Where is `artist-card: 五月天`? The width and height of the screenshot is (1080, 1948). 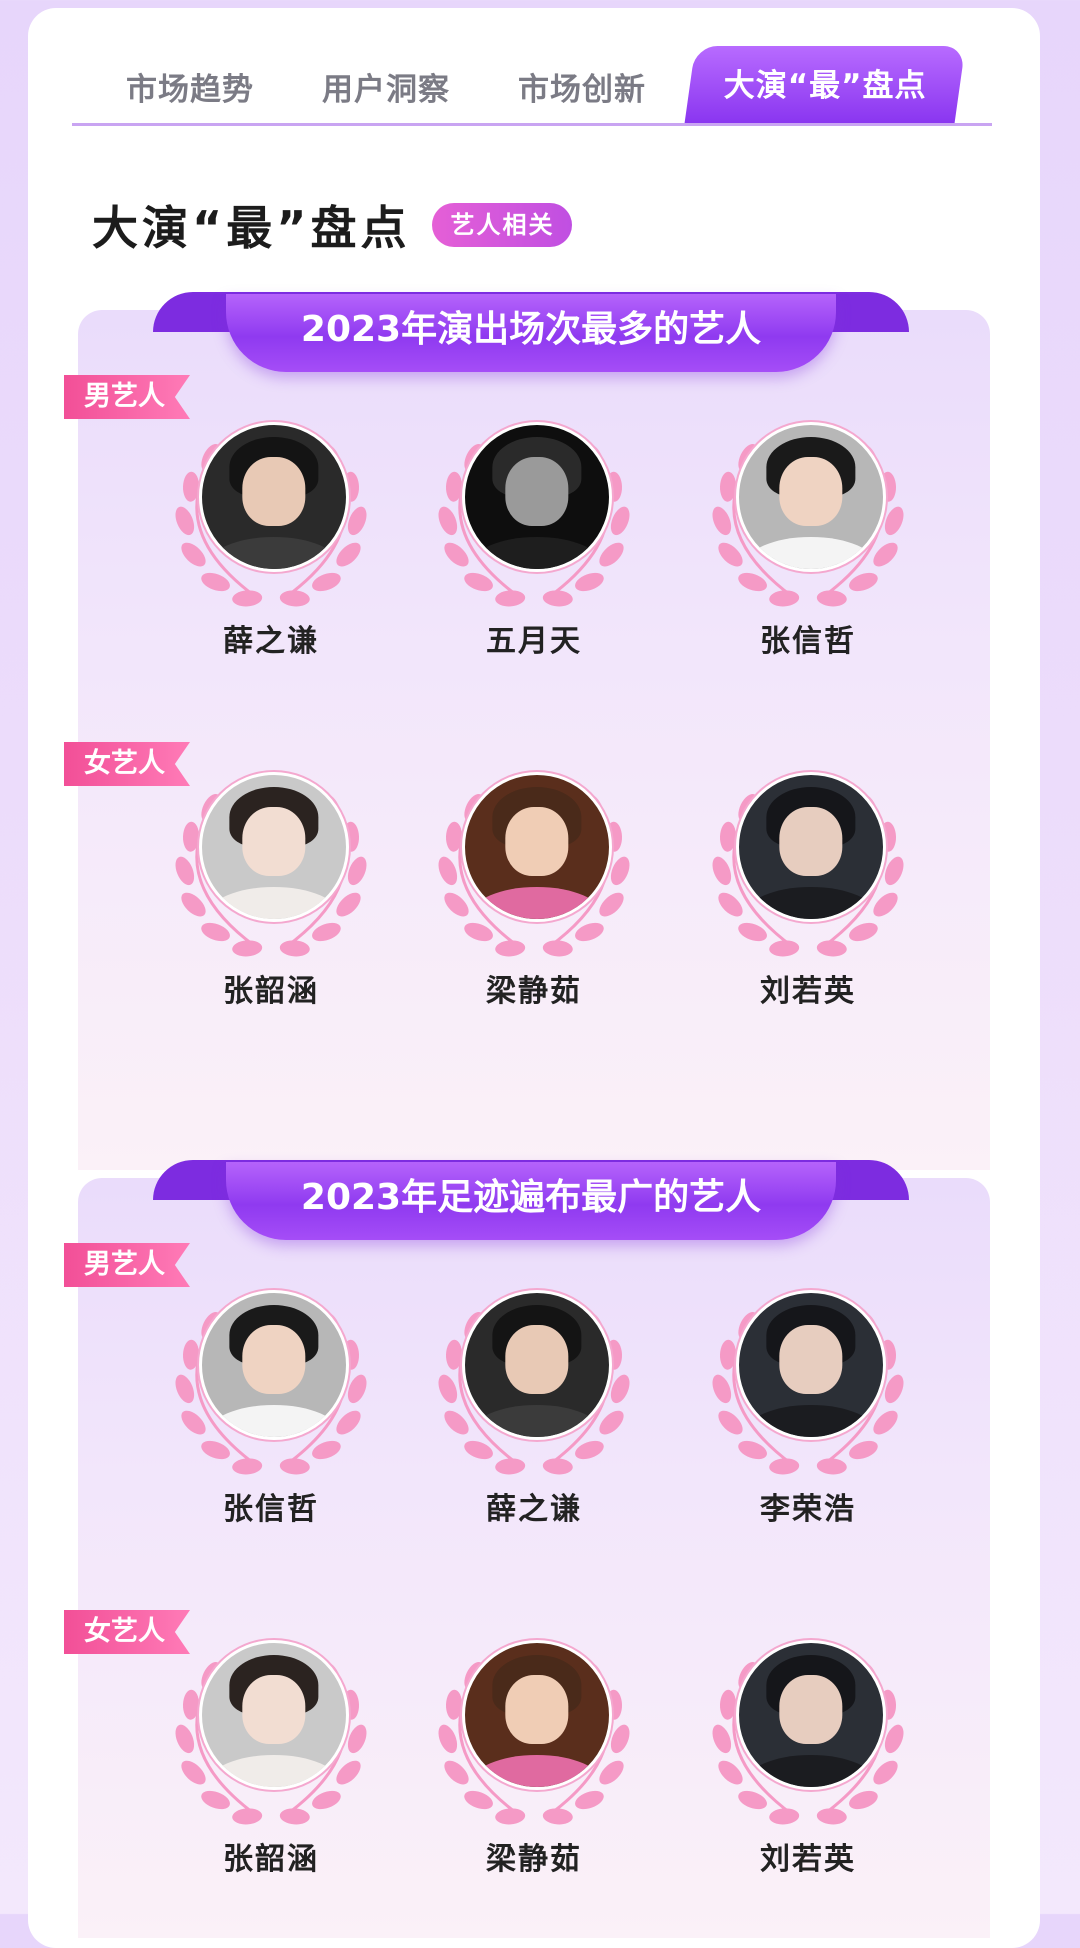
artist-card: 五月天 is located at coordinates (534, 541).